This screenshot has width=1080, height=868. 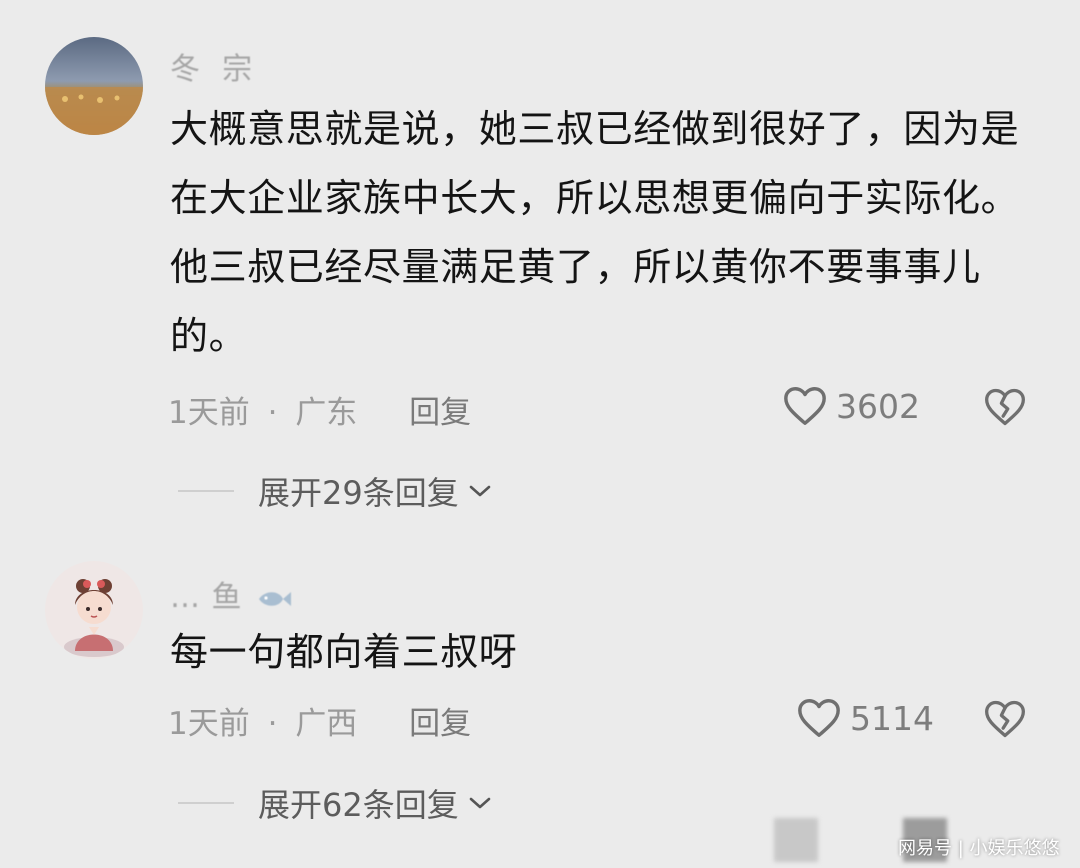 I want to click on expand-replies-label: 展开62条回复, so click(x=358, y=805).